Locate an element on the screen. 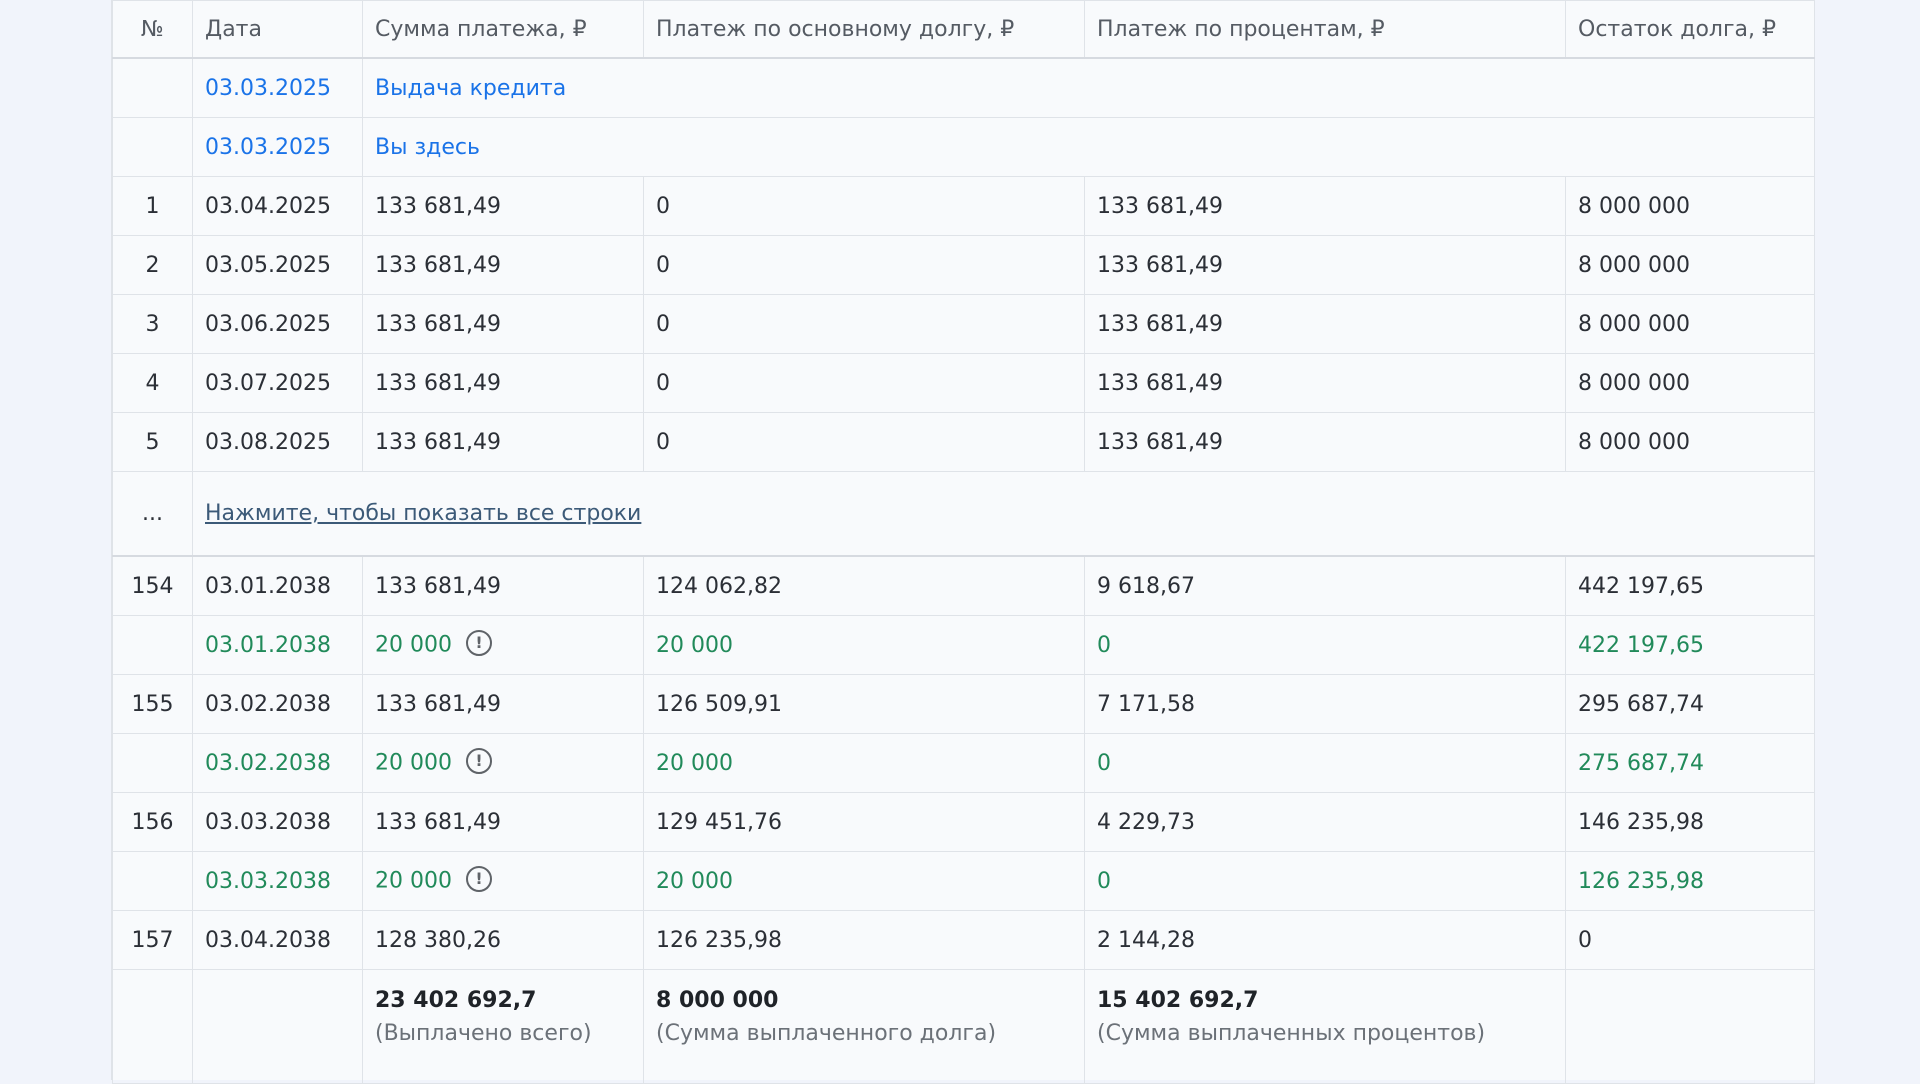 The height and width of the screenshot is (1084, 1920). row-payment-sum: 128 380,26 is located at coordinates (503, 940).